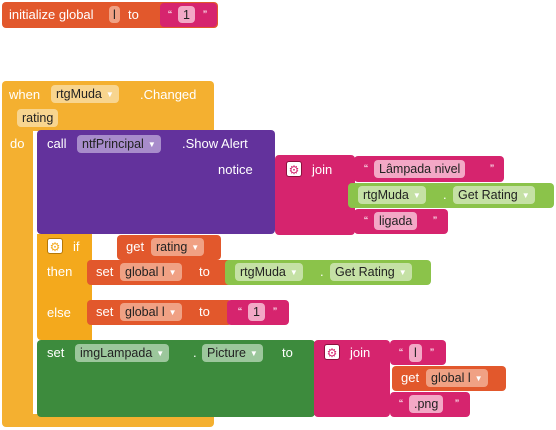  Describe the element at coordinates (51, 14) in the screenshot. I see `initialize-global-label: initialize global` at that location.